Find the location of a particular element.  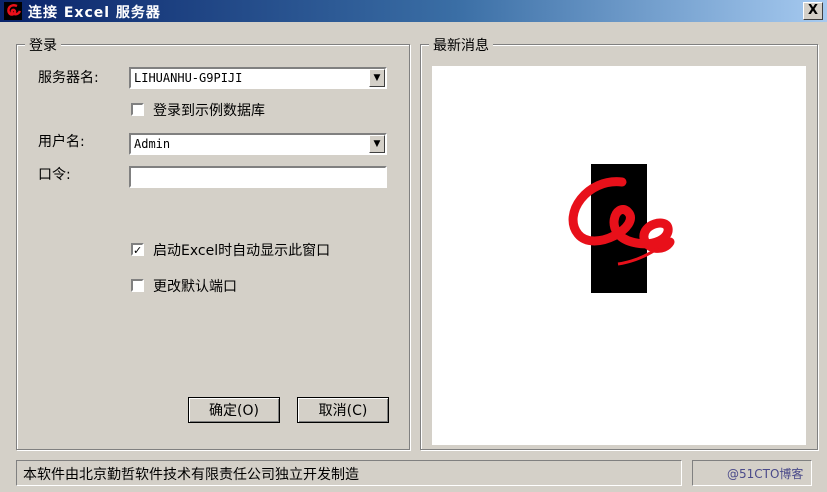

user-name-combo: Admin ▼ is located at coordinates (258, 144).